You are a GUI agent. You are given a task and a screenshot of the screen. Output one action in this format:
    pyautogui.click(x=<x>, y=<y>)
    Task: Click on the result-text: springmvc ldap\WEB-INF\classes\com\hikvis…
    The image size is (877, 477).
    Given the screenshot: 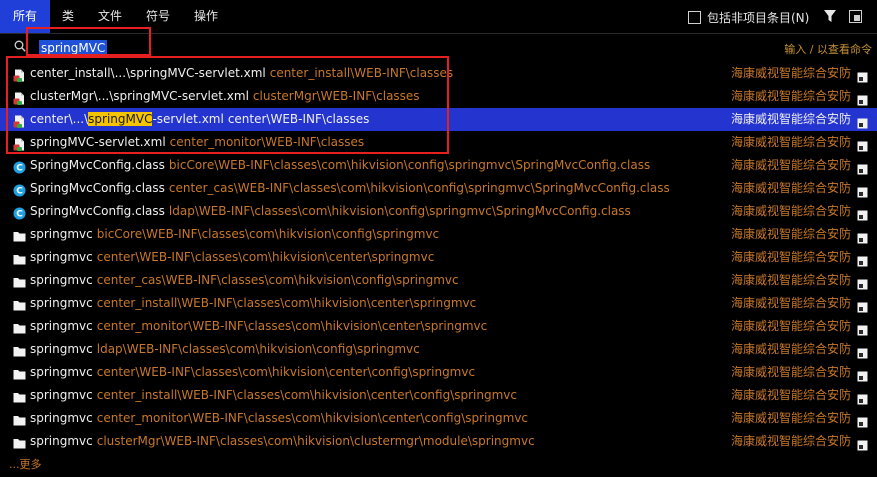 What is the action you would take?
    pyautogui.click(x=225, y=349)
    